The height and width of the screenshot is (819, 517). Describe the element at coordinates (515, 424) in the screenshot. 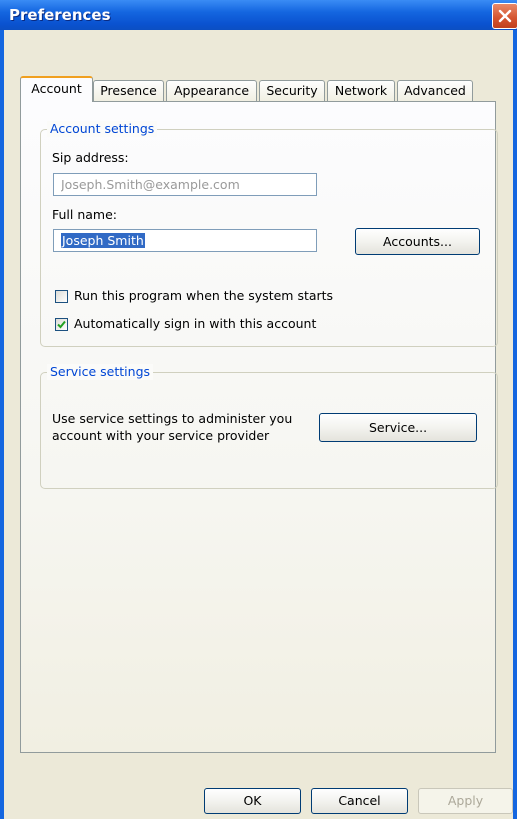

I see `window-border-right` at that location.